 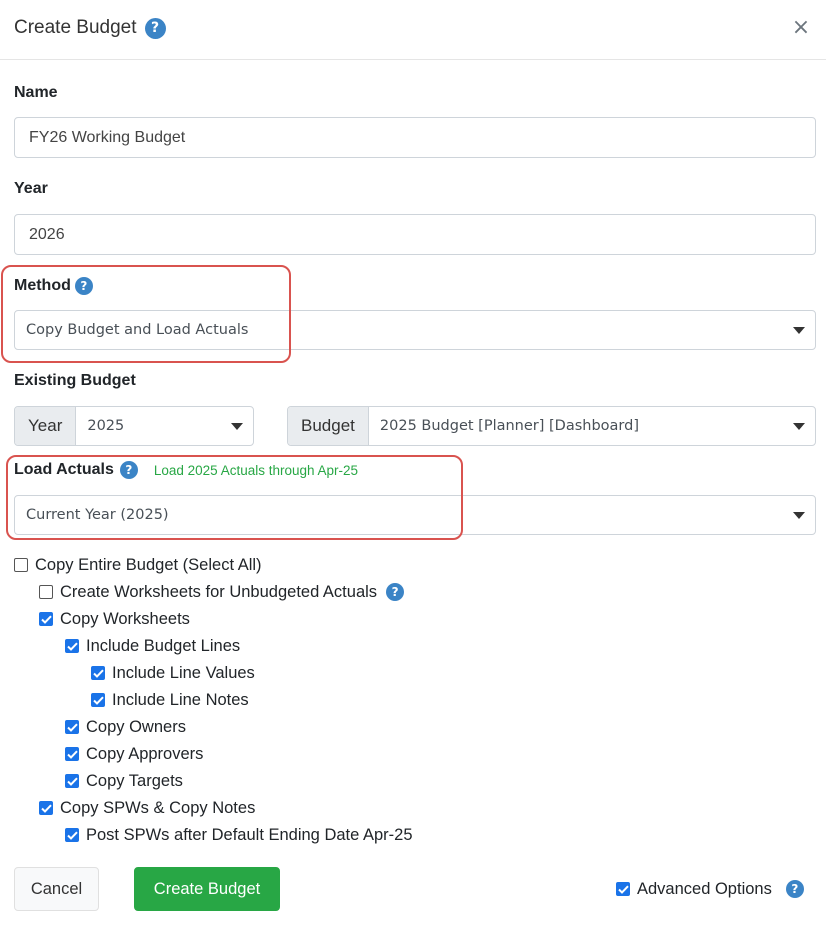 What do you see at coordinates (219, 591) in the screenshot?
I see `option-label: Create Worksheets for Unbudgeted Actuals` at bounding box center [219, 591].